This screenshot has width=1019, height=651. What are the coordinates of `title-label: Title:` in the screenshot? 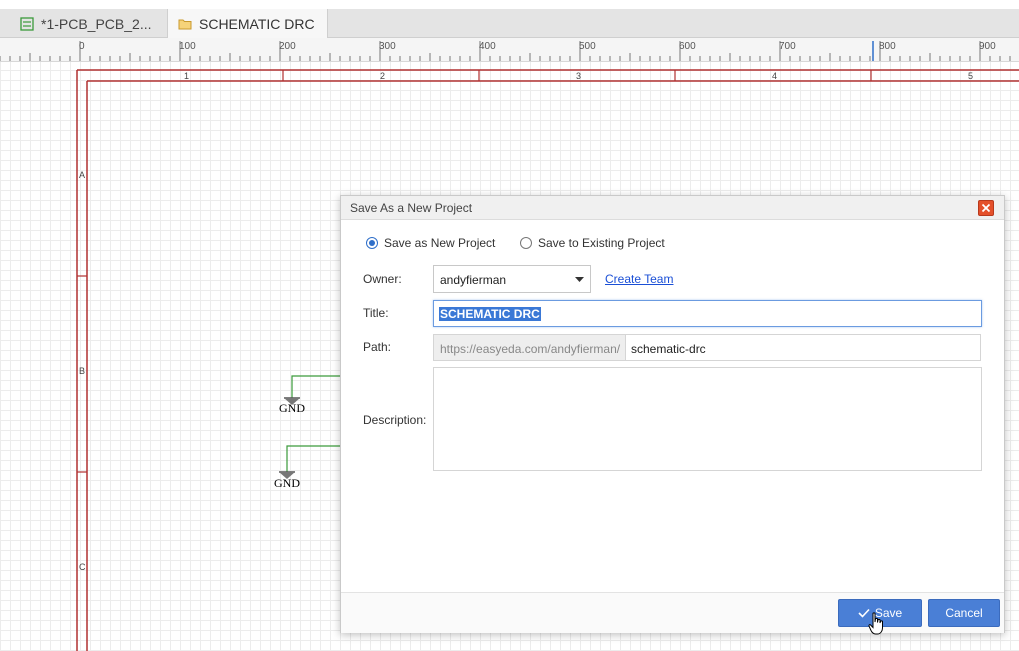 It's located at (376, 313).